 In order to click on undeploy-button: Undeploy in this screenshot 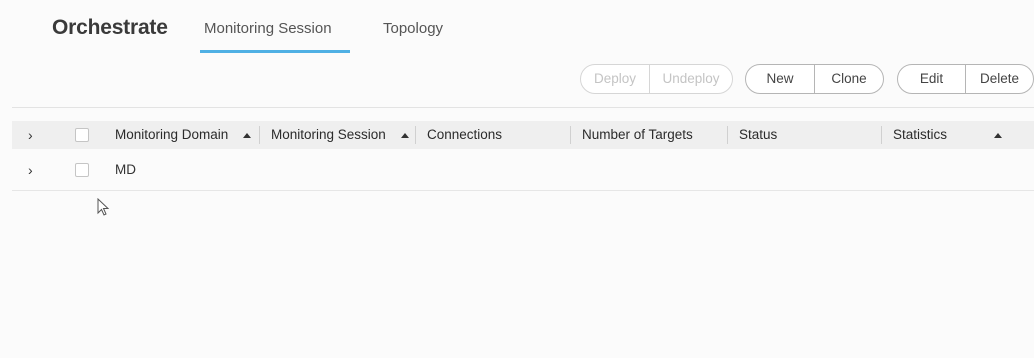, I will do `click(690, 79)`.